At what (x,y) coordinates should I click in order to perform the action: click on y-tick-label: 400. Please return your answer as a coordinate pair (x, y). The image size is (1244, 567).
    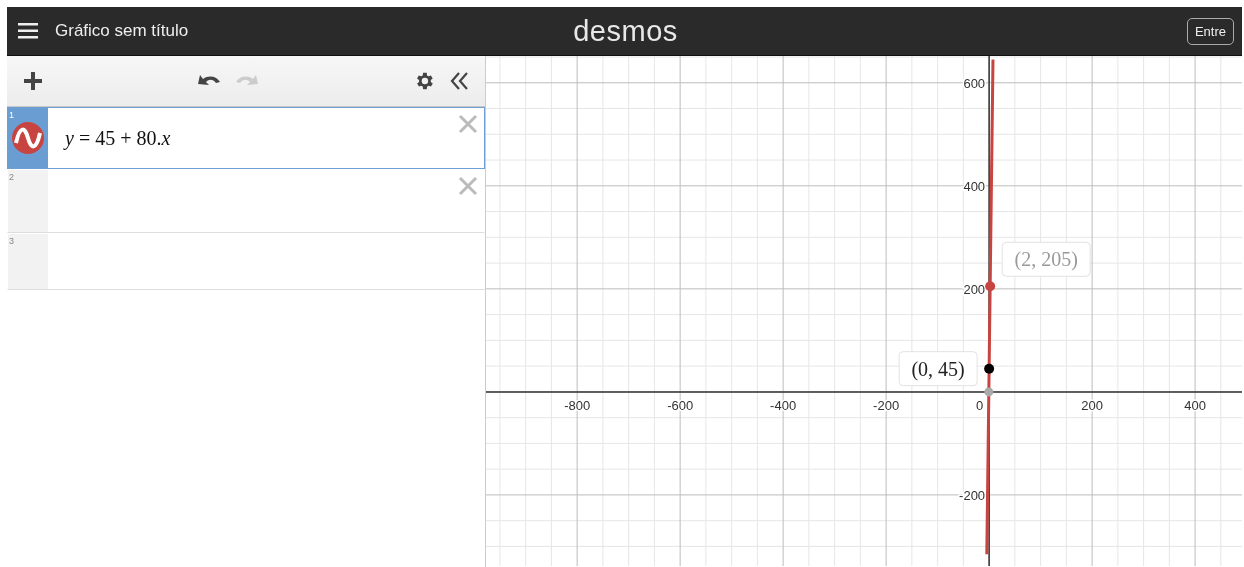
    Looking at the image, I should click on (974, 186).